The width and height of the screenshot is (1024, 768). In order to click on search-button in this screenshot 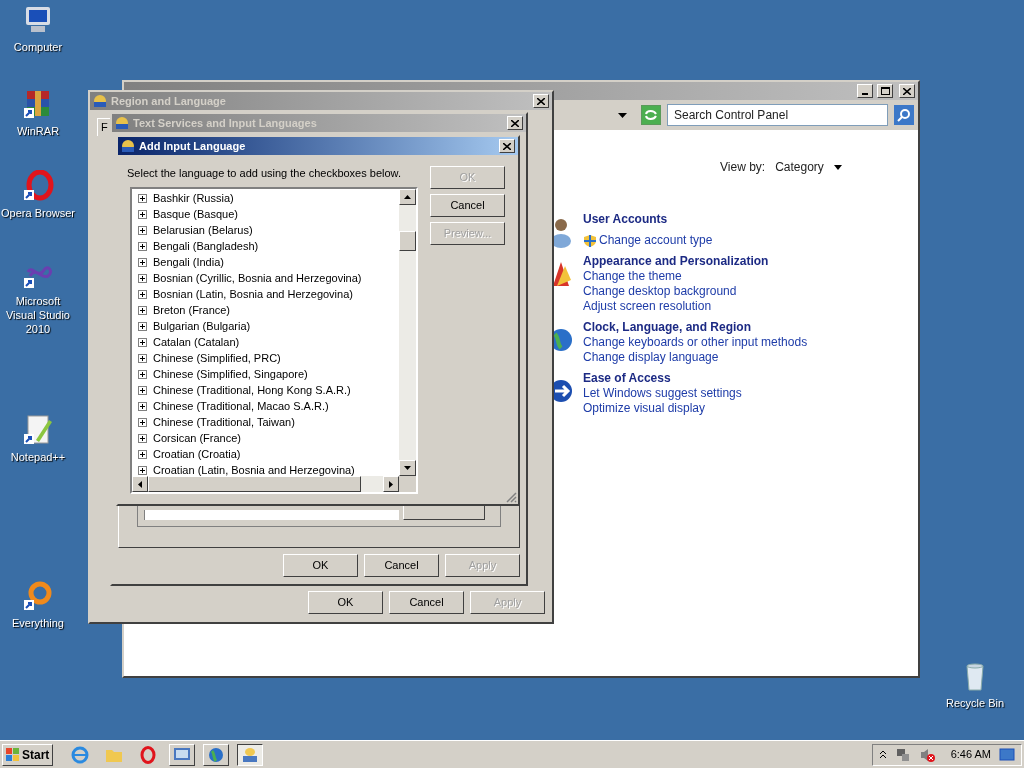, I will do `click(904, 115)`.